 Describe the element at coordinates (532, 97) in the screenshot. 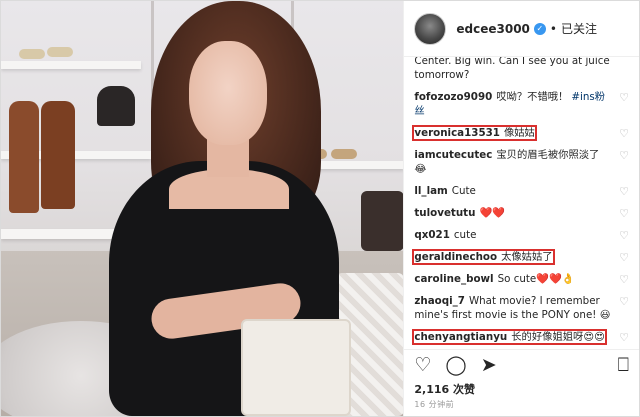

I see `comment-text: 哎呦？不错哦！` at that location.